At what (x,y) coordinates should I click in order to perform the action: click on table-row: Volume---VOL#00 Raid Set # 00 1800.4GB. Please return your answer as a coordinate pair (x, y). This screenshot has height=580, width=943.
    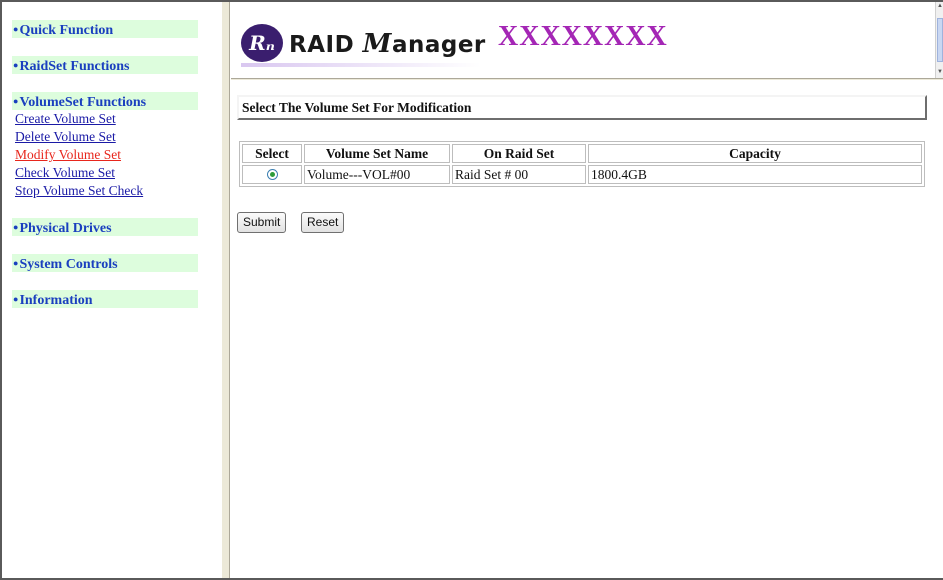
    Looking at the image, I should click on (582, 174).